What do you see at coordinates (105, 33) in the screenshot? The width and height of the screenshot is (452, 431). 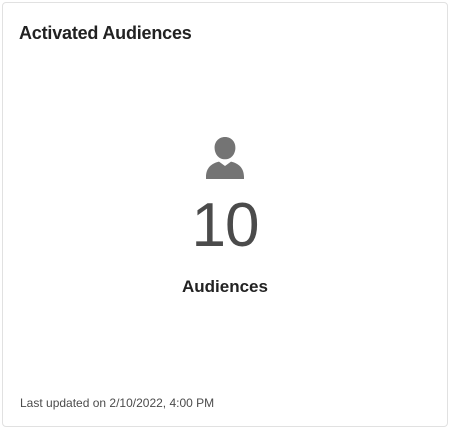 I see `card-title: Activated Audiences` at bounding box center [105, 33].